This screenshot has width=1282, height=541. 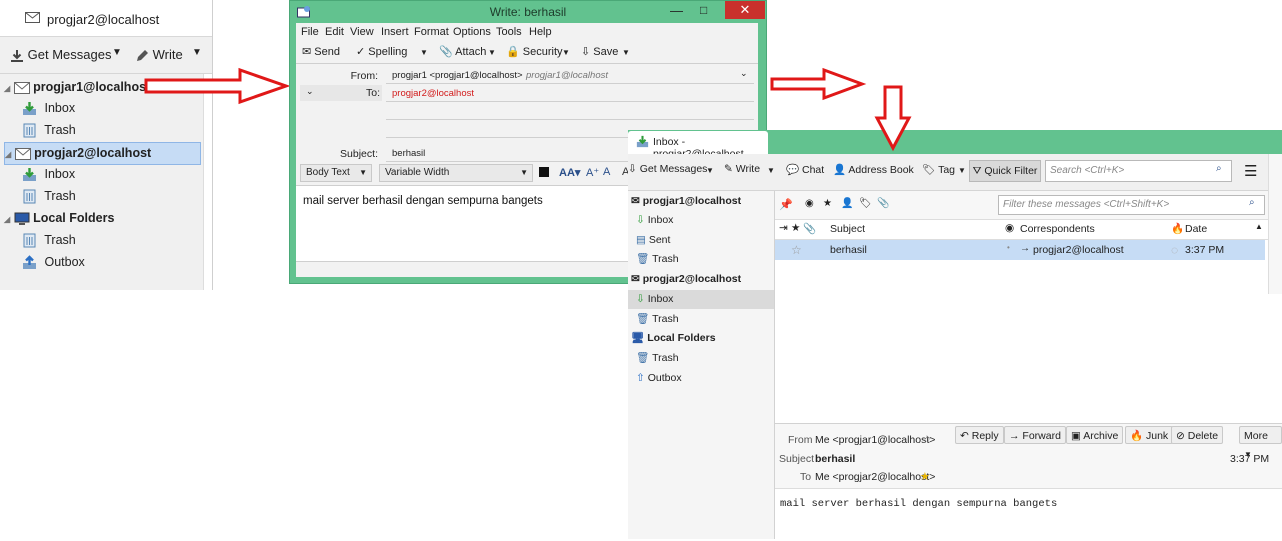 What do you see at coordinates (592, 172) in the screenshot?
I see `larger-font-icon: A⁺` at bounding box center [592, 172].